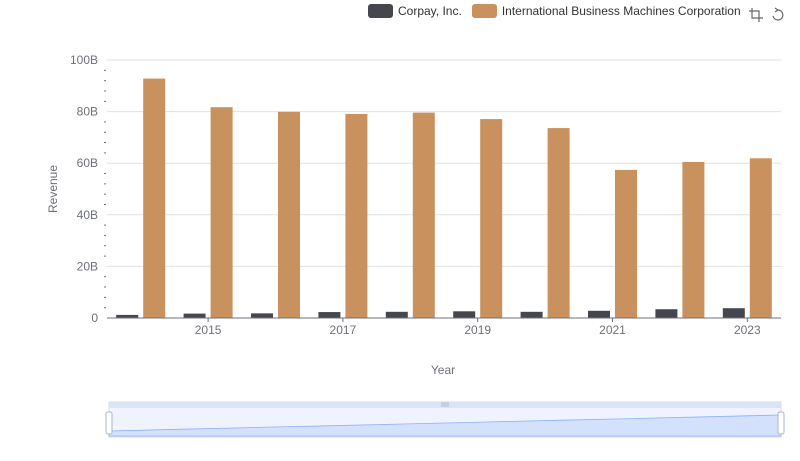  What do you see at coordinates (208, 330) in the screenshot?
I see `x-tick-label: 2015` at bounding box center [208, 330].